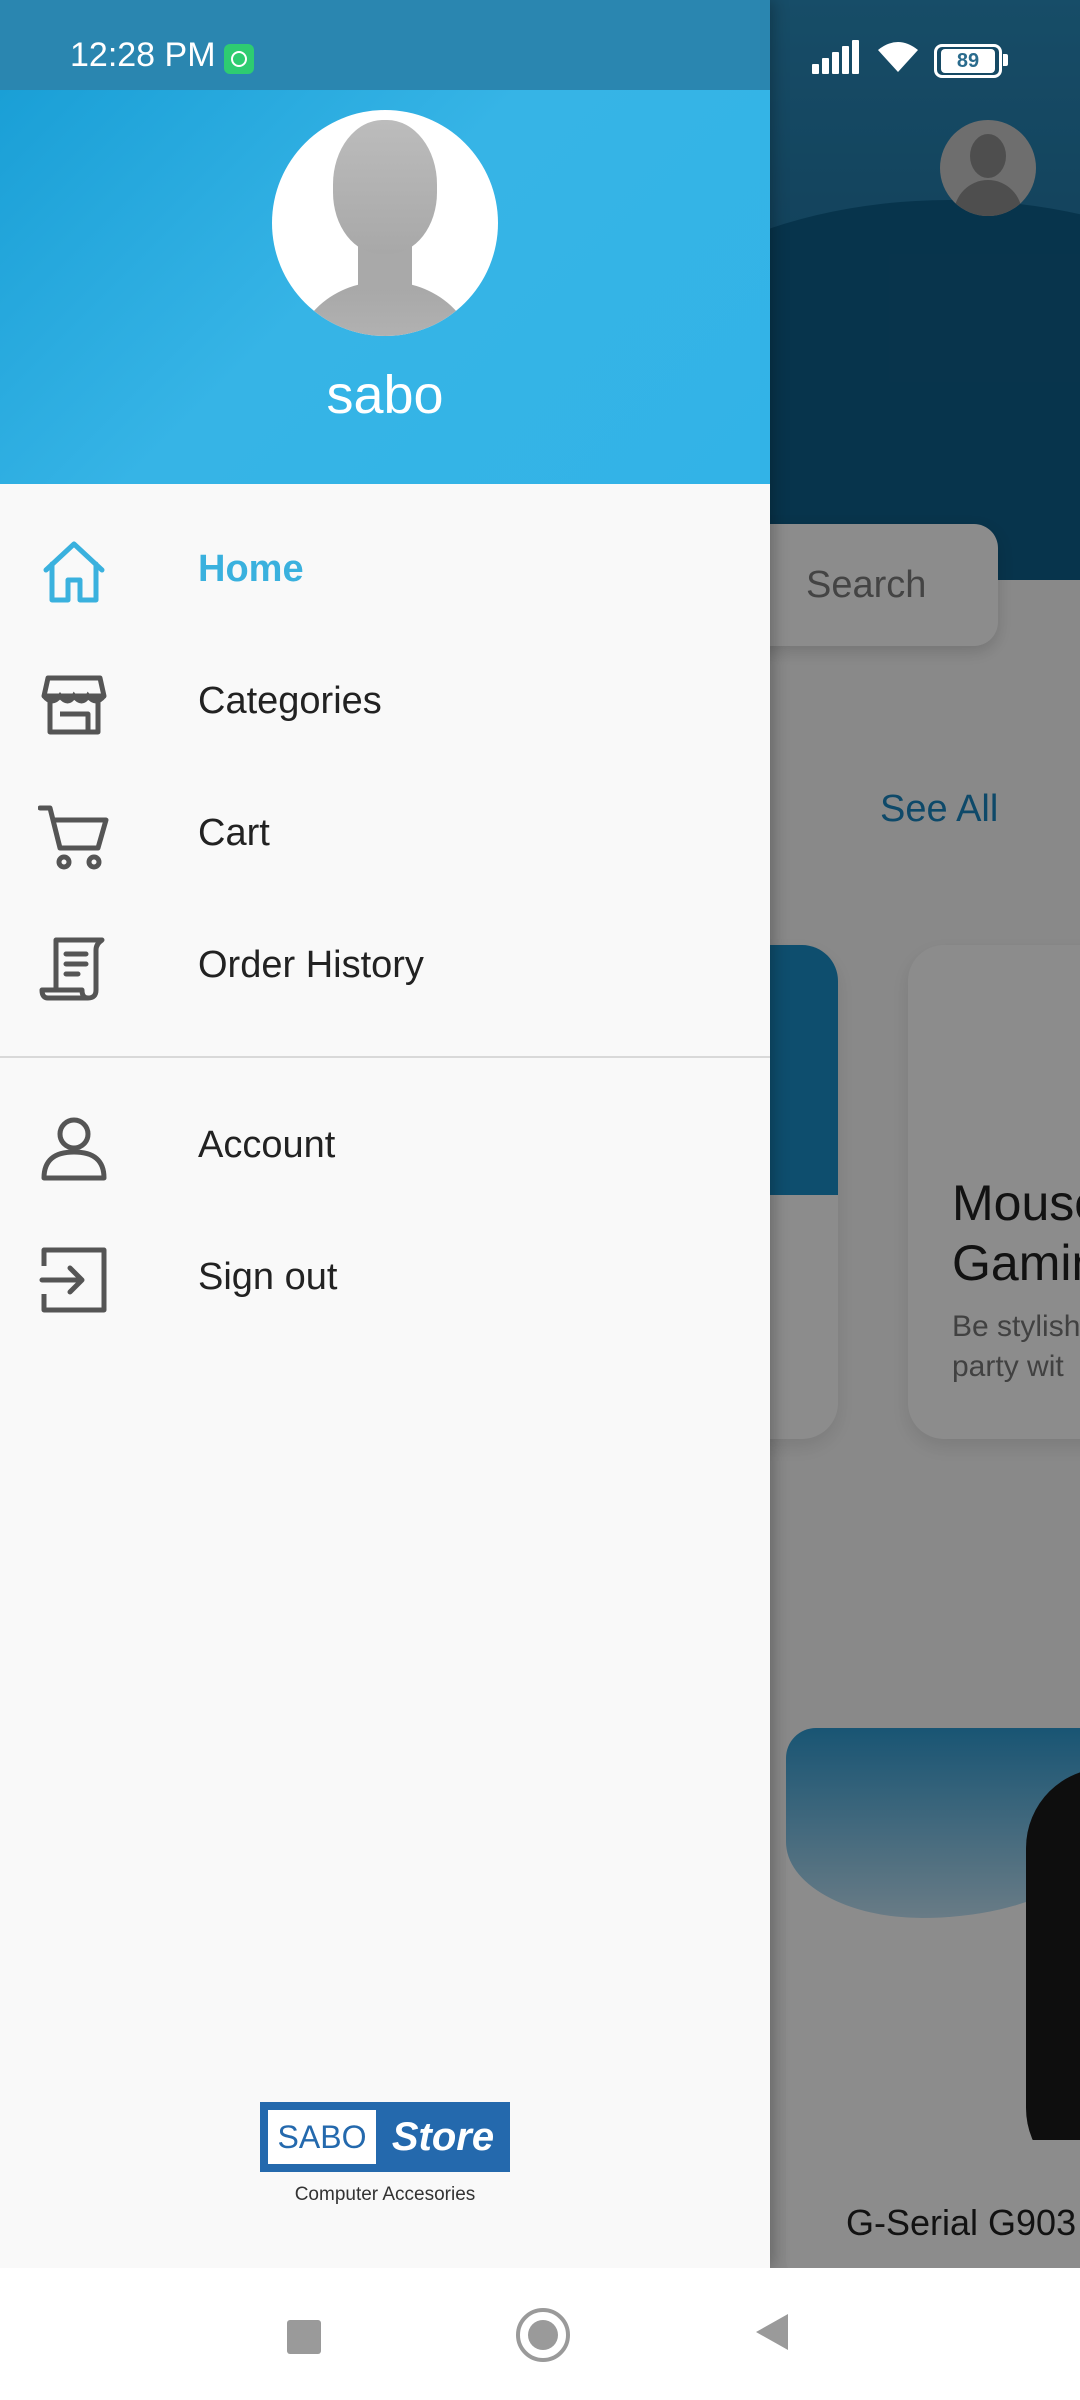 The height and width of the screenshot is (2400, 1080). What do you see at coordinates (385, 1148) in the screenshot?
I see `menu-item-account: Account` at bounding box center [385, 1148].